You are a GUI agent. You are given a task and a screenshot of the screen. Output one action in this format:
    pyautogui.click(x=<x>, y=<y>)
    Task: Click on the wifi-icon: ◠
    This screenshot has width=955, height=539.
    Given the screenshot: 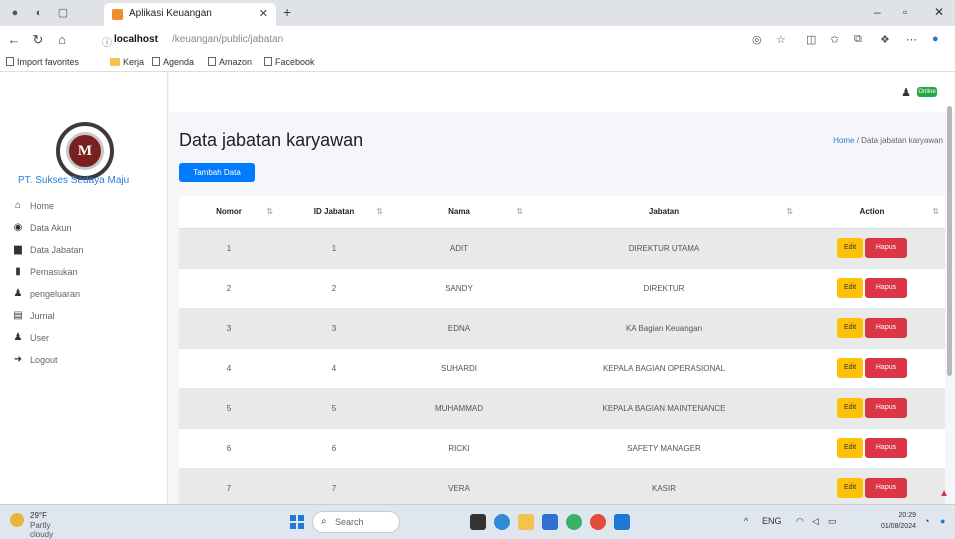 What is the action you would take?
    pyautogui.click(x=800, y=521)
    